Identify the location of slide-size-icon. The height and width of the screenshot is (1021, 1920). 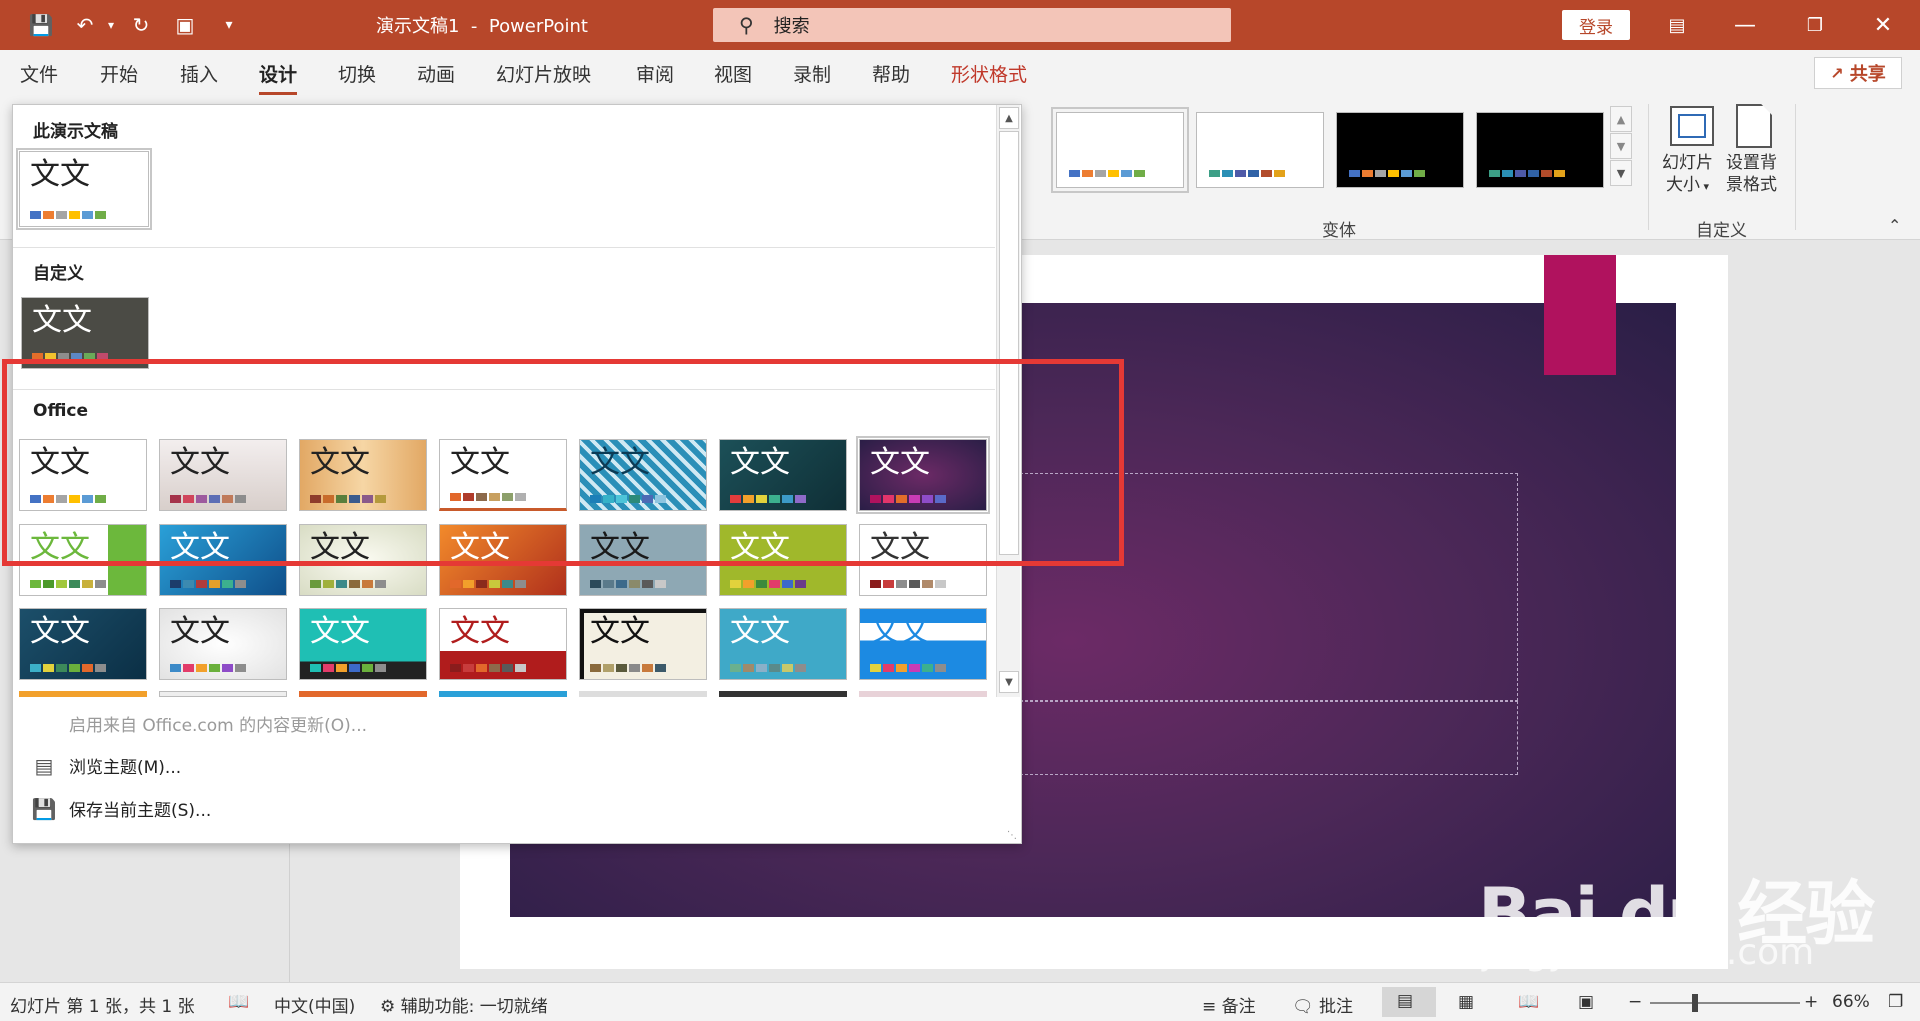
(1692, 126).